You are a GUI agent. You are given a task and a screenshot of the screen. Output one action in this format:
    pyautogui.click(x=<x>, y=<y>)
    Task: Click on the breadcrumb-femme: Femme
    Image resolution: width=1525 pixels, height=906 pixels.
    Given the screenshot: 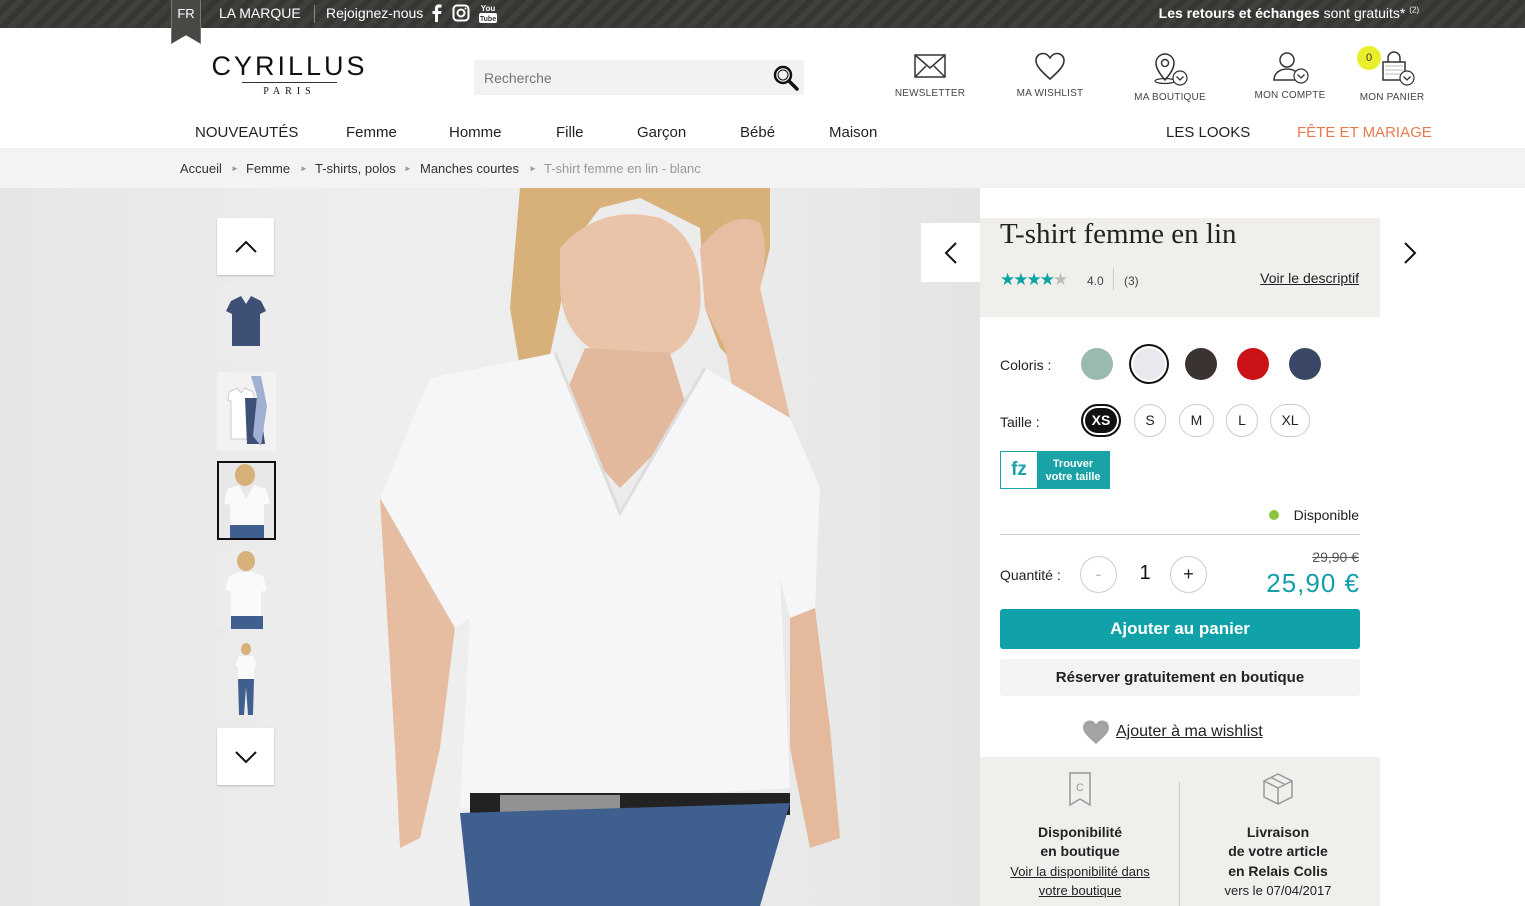 What is the action you would take?
    pyautogui.click(x=268, y=168)
    